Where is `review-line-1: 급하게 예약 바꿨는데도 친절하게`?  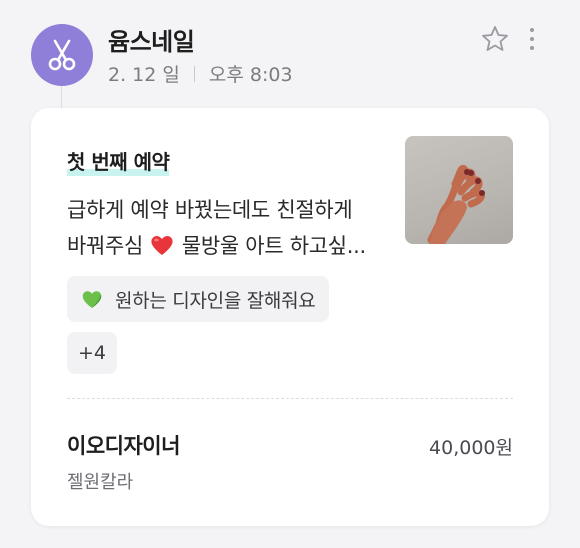
review-line-1: 급하게 예약 바꿨는데도 친절하게 is located at coordinates (210, 210).